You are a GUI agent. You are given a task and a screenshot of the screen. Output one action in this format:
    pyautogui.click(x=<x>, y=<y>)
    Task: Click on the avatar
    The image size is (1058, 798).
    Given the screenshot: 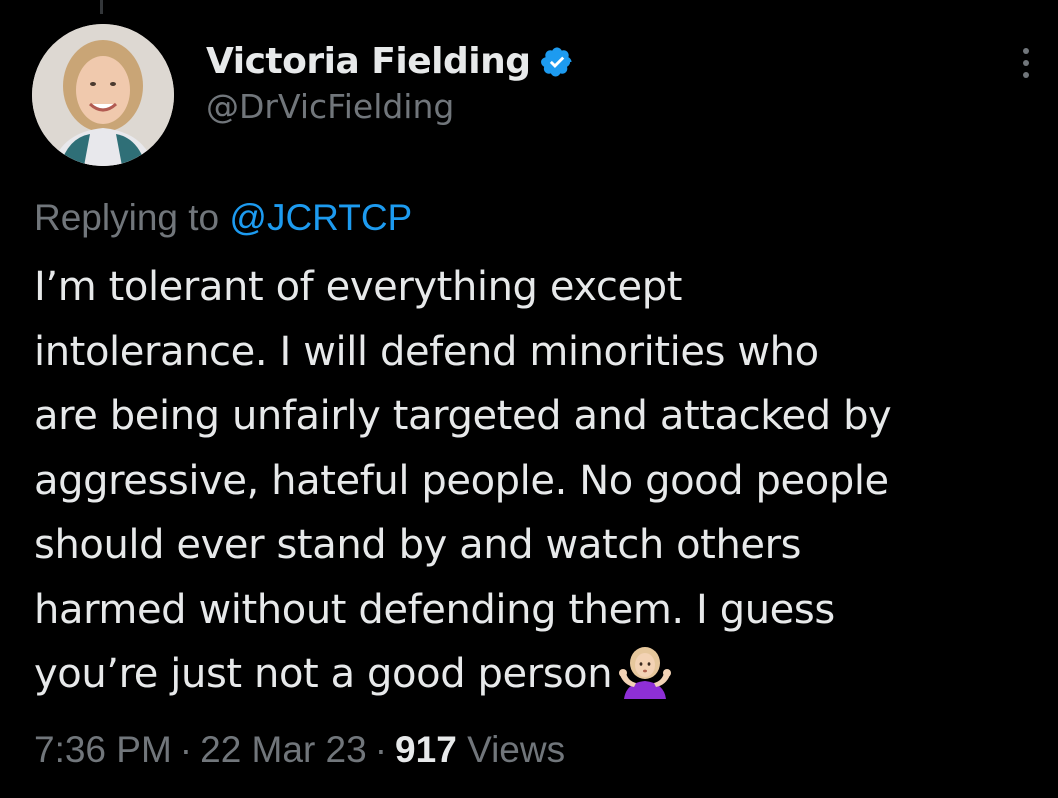 What is the action you would take?
    pyautogui.click(x=103, y=95)
    